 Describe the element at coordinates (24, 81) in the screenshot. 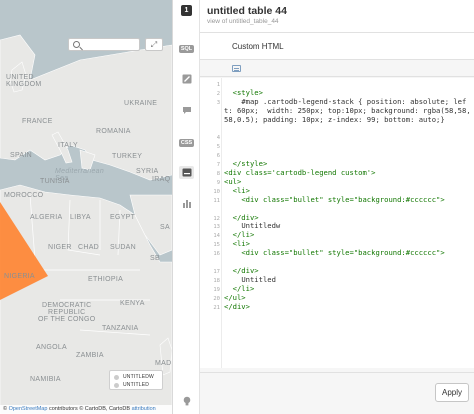

I see `label-united-kingdom: UNITED KINGDOM` at that location.